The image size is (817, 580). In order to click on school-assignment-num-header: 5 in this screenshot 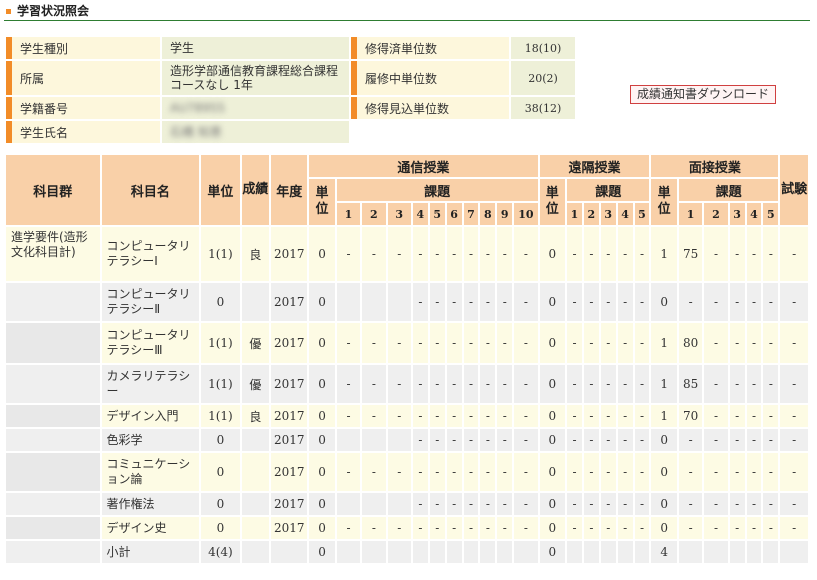, I will do `click(771, 214)`.